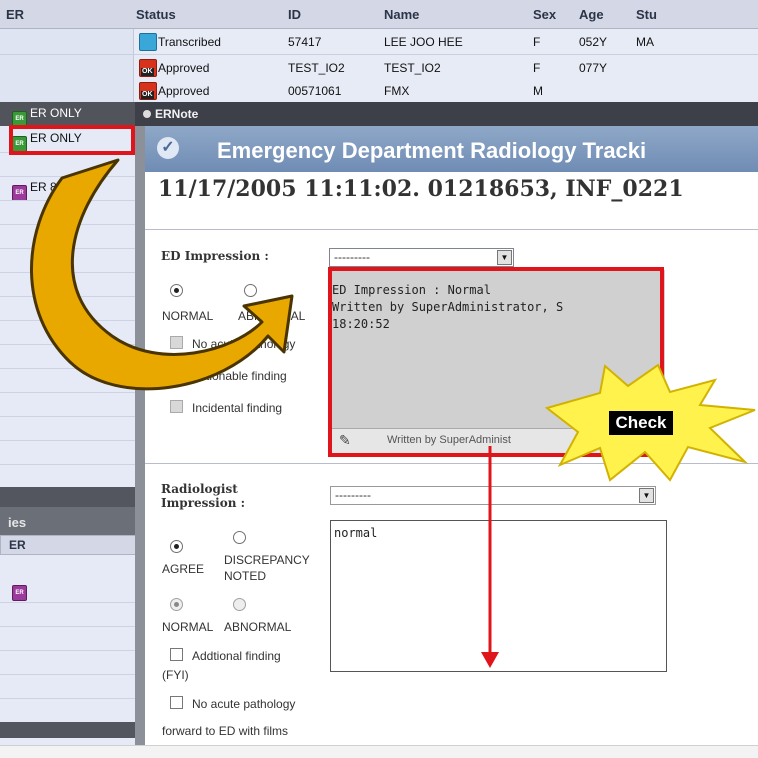 The width and height of the screenshot is (758, 758). What do you see at coordinates (203, 503) in the screenshot?
I see `label-line: Impression :` at bounding box center [203, 503].